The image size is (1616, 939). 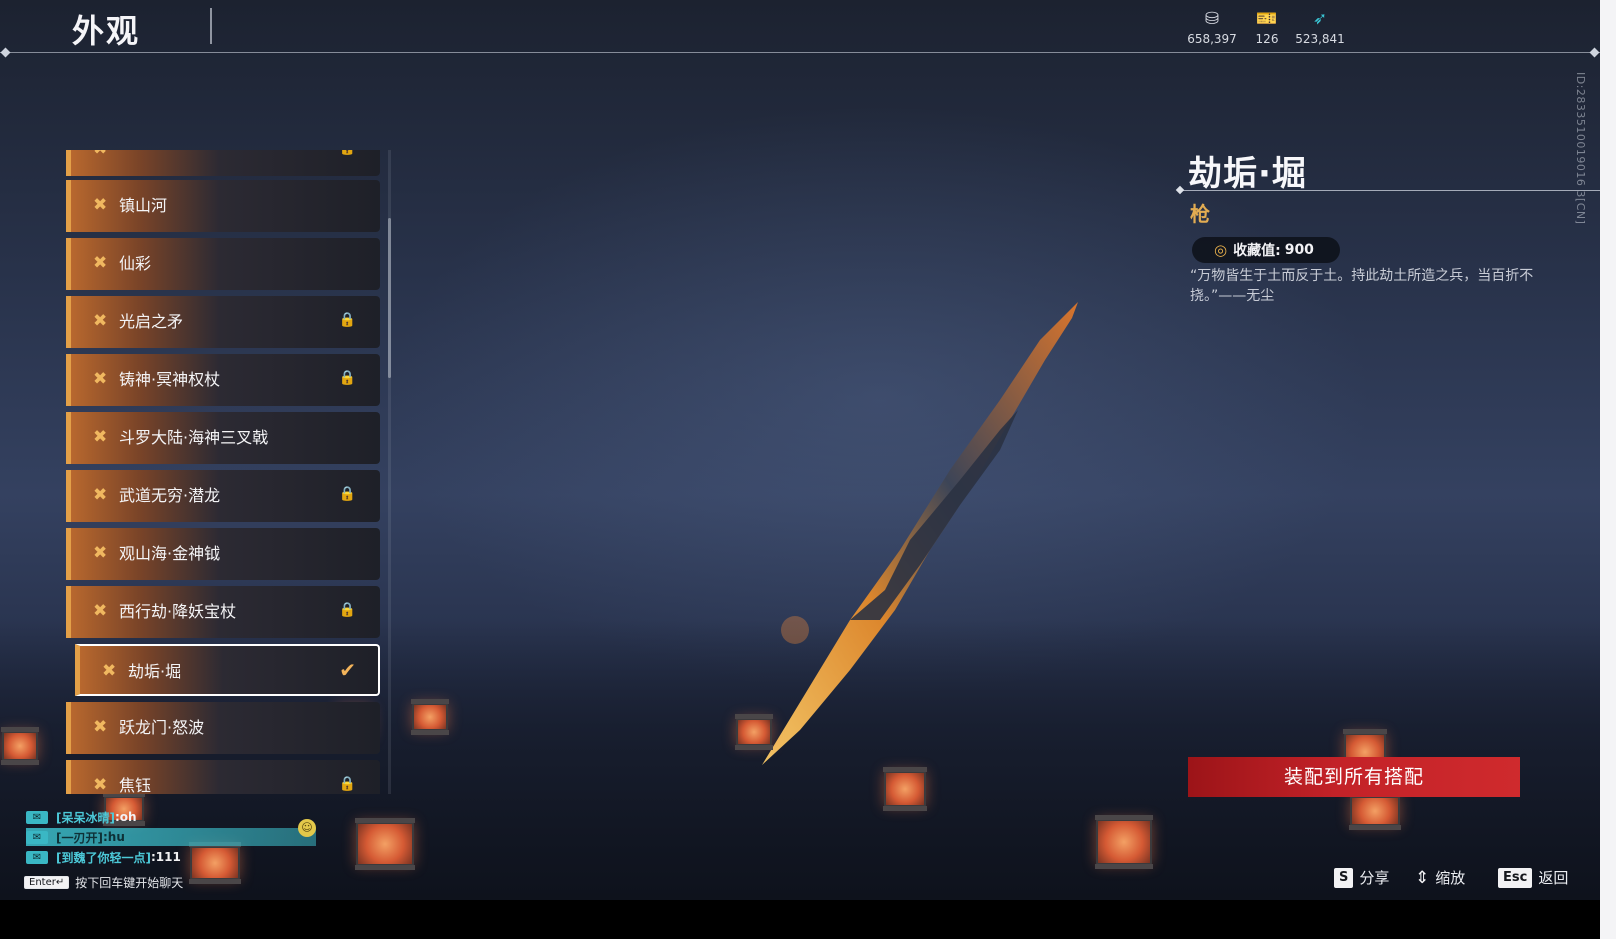 What do you see at coordinates (1221, 250) in the screenshot?
I see `collection-coin-icon: ◎` at bounding box center [1221, 250].